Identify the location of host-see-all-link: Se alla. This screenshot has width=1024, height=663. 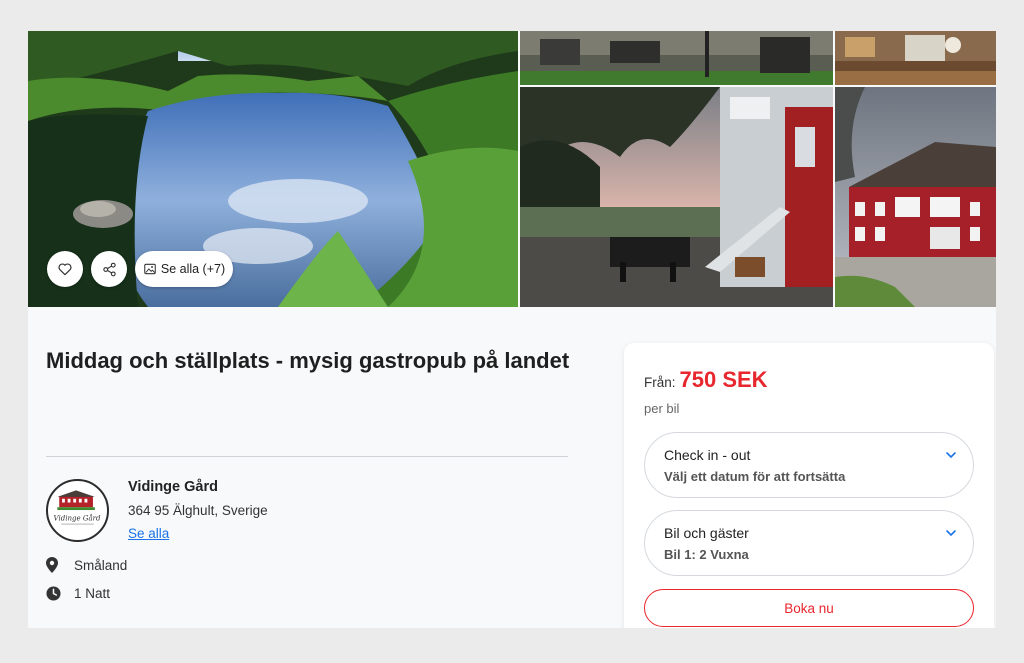
(148, 533).